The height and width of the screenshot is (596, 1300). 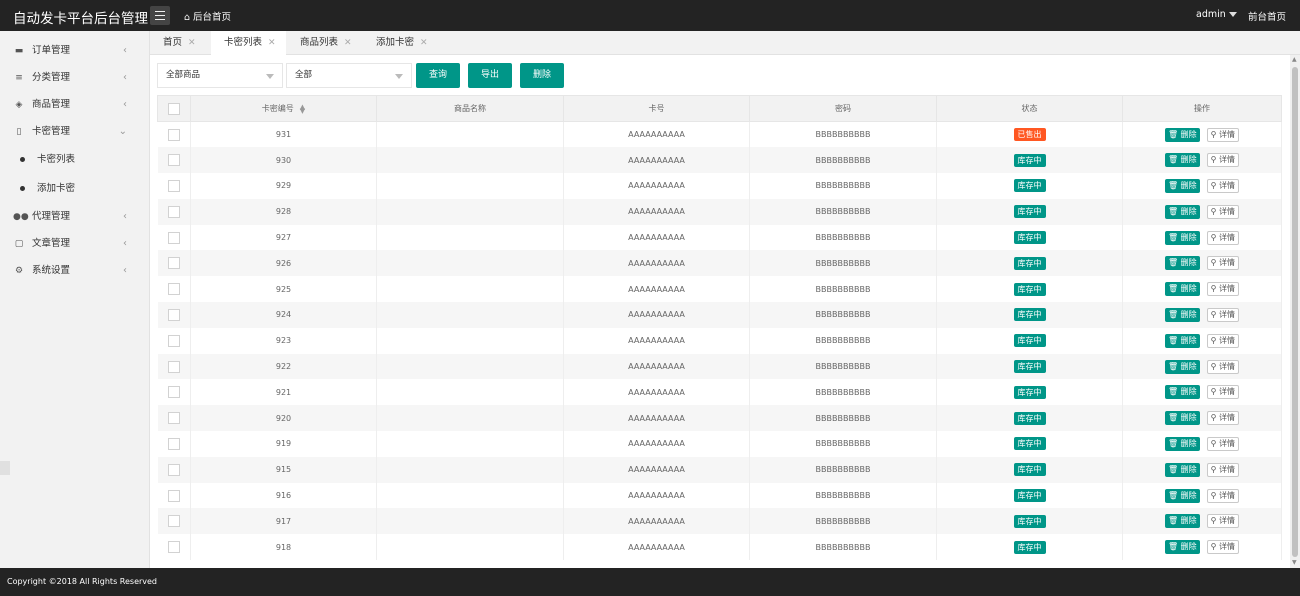 What do you see at coordinates (490, 75) in the screenshot?
I see `export-button: 导出` at bounding box center [490, 75].